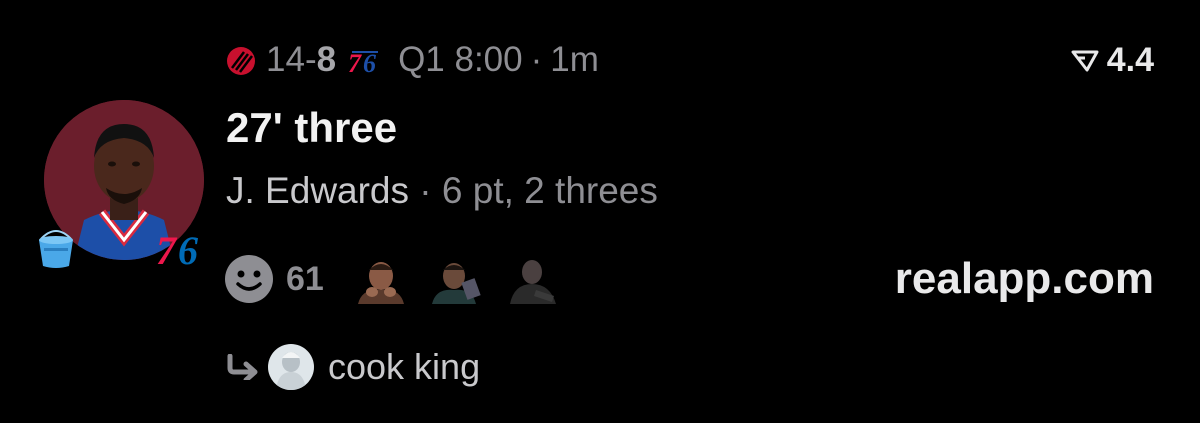 This screenshot has width=1200, height=423. Describe the element at coordinates (404, 367) in the screenshot. I see `reply-user-name: cook king` at that location.